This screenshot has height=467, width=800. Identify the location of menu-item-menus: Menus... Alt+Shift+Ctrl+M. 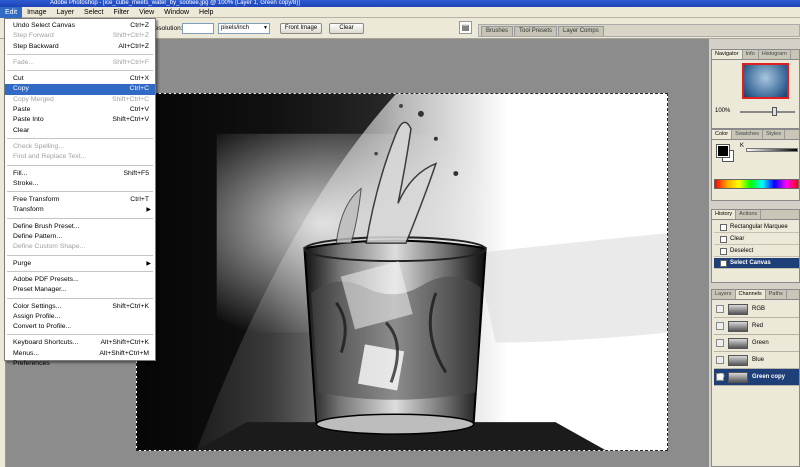
(80, 354).